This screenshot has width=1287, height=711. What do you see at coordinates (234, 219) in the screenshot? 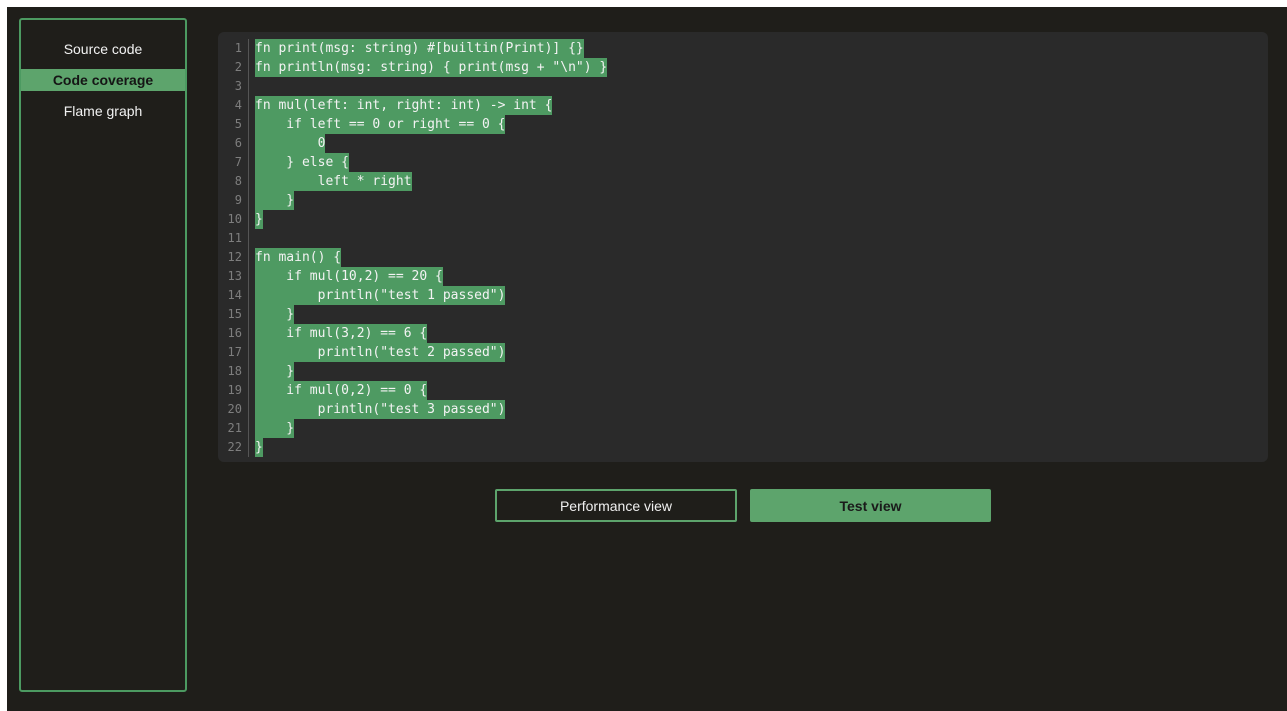
I see `line-number: 10` at bounding box center [234, 219].